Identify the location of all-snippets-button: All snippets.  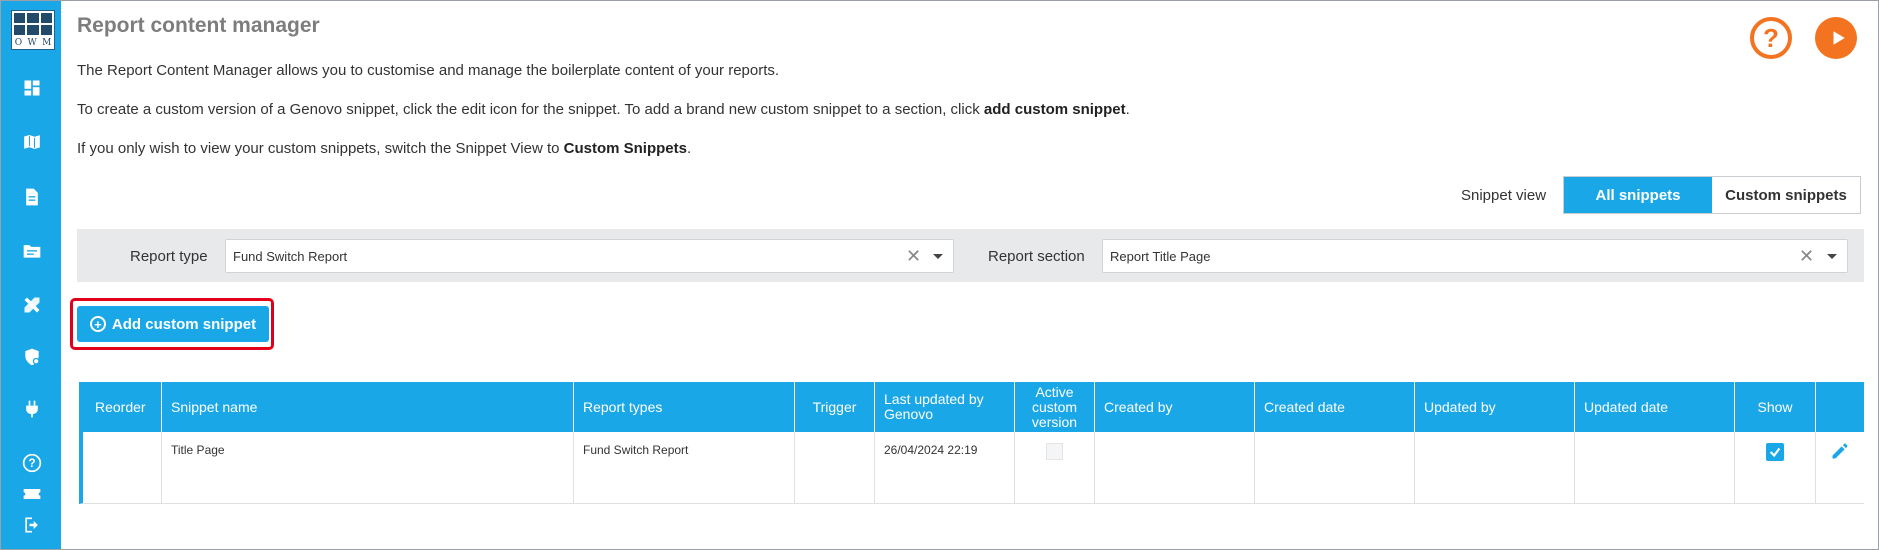
(1638, 195).